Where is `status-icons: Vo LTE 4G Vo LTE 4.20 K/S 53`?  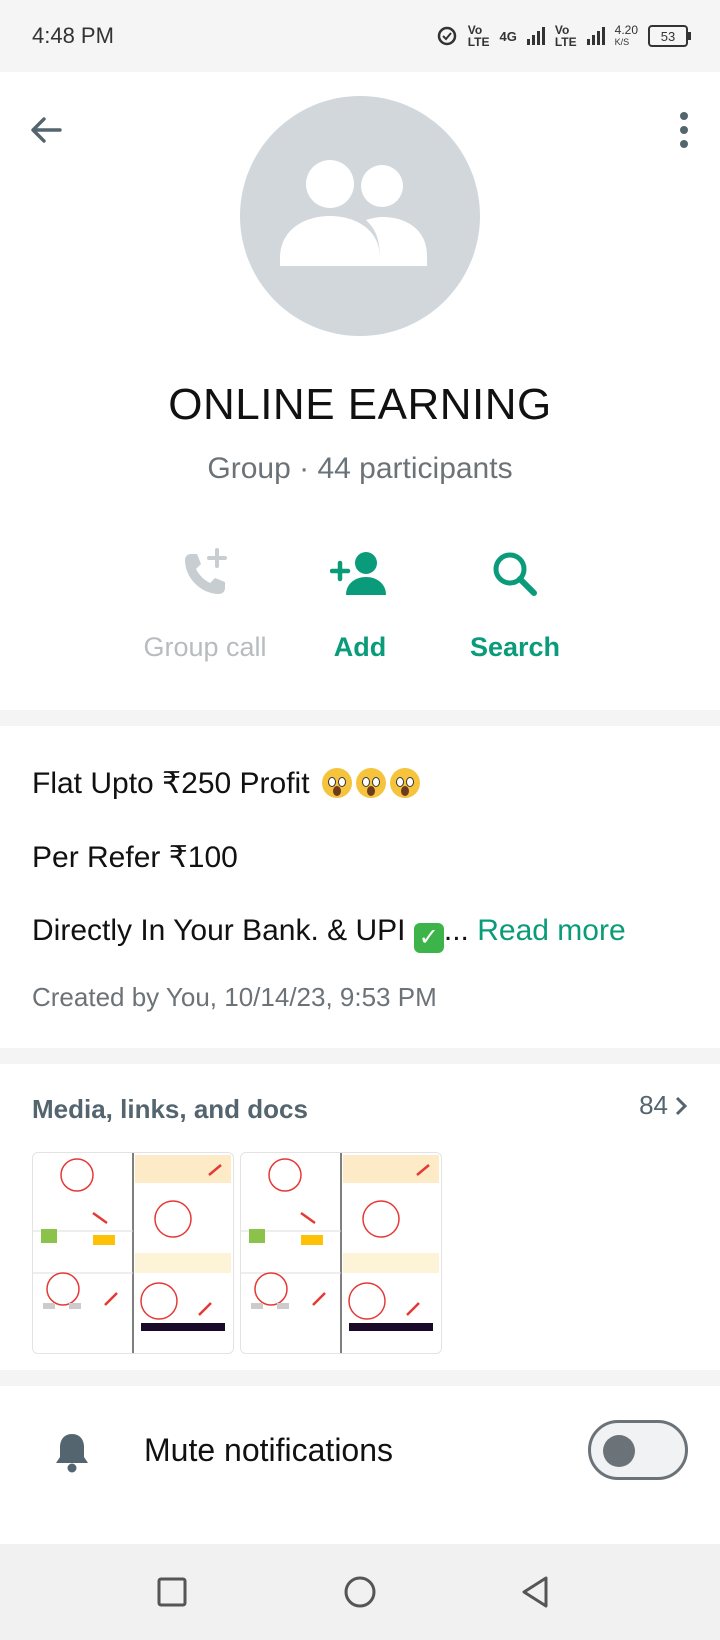
status-icons: Vo LTE 4G Vo LTE 4.20 K/S 53 is located at coordinates (563, 36).